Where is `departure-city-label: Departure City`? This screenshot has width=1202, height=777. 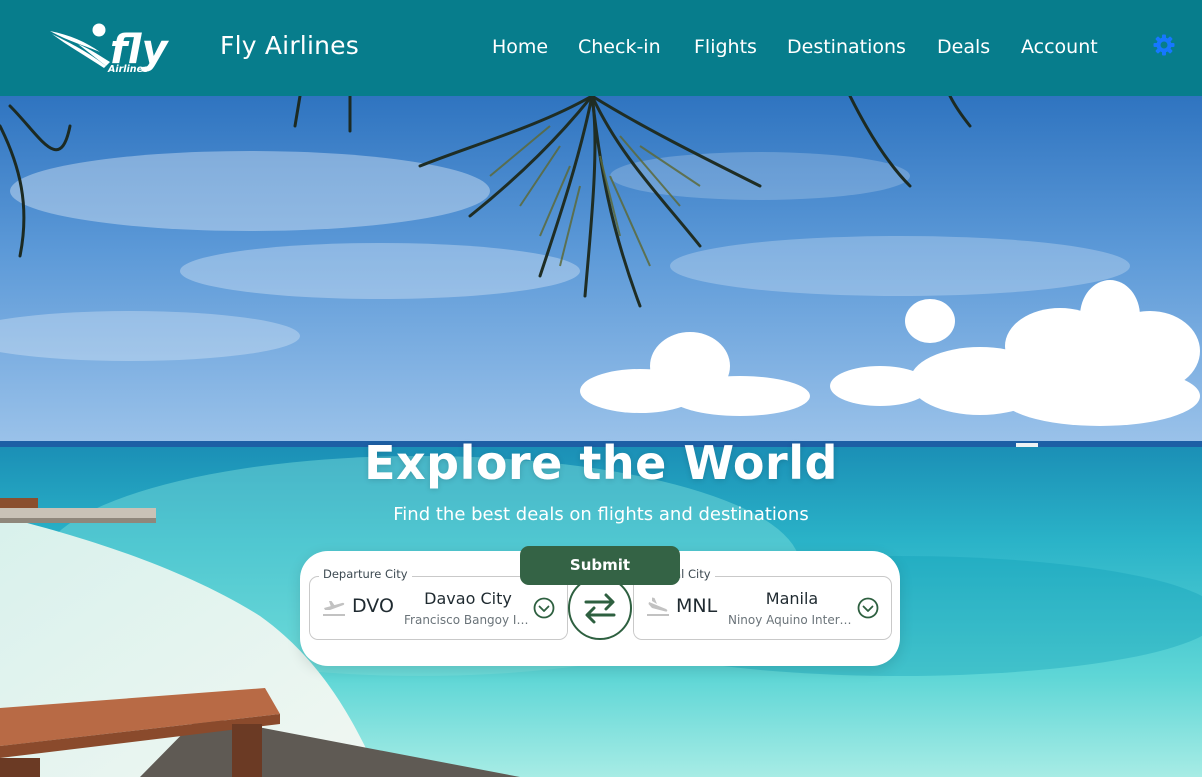
departure-city-label: Departure City is located at coordinates (365, 574).